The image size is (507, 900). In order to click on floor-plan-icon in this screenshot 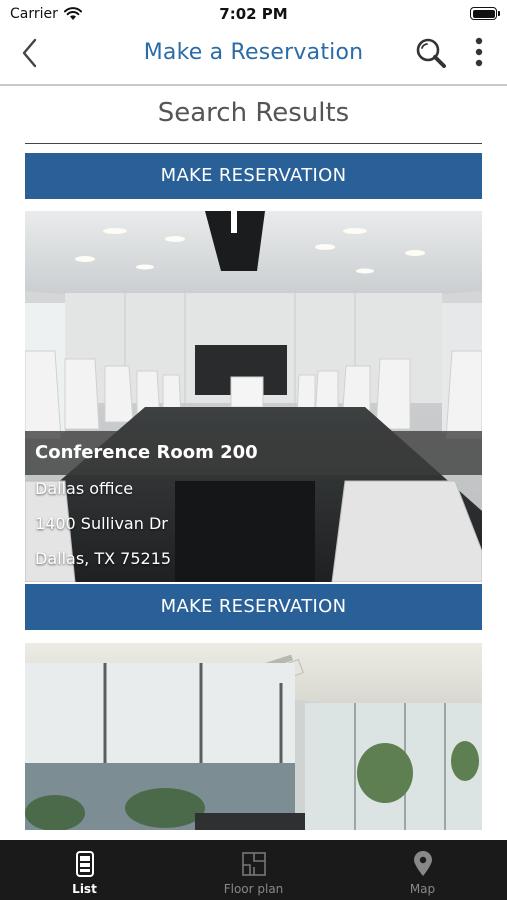, I will do `click(253, 864)`.